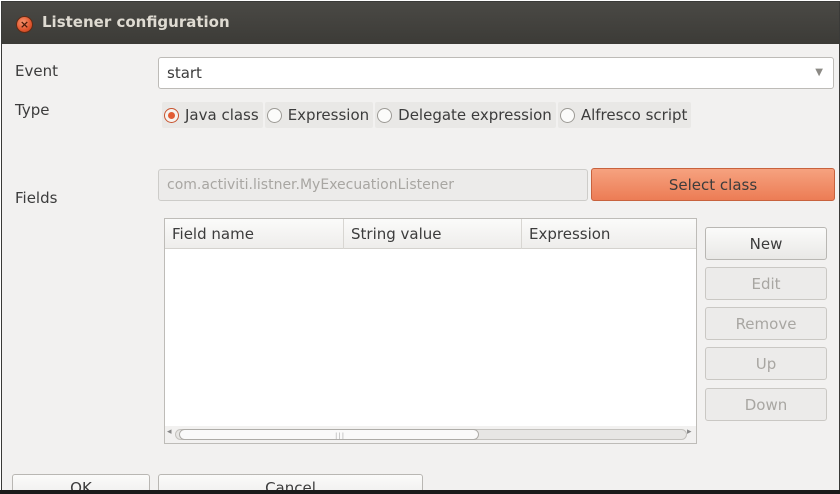 Image resolution: width=840 pixels, height=494 pixels. Describe the element at coordinates (496, 73) in the screenshot. I see `event-dropdown: start ▼` at that location.